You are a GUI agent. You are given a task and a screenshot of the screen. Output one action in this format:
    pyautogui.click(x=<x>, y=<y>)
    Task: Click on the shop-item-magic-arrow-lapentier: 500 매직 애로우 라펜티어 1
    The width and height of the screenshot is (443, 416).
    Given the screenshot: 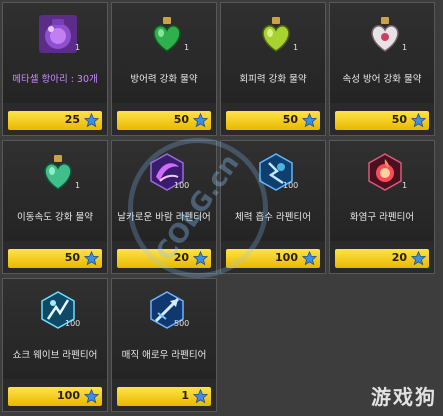 What is the action you would take?
    pyautogui.click(x=164, y=345)
    